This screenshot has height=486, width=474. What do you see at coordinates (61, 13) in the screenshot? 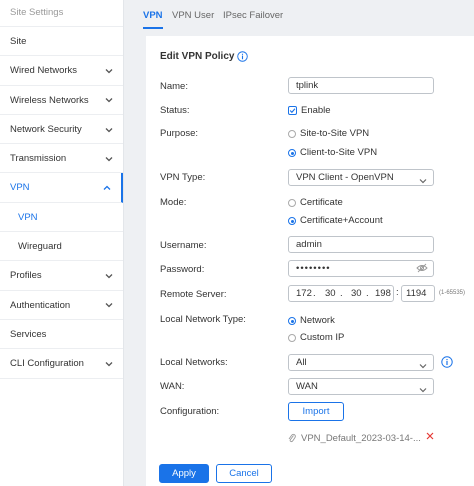
I see `sidebar-header: Site Settings` at bounding box center [61, 13].